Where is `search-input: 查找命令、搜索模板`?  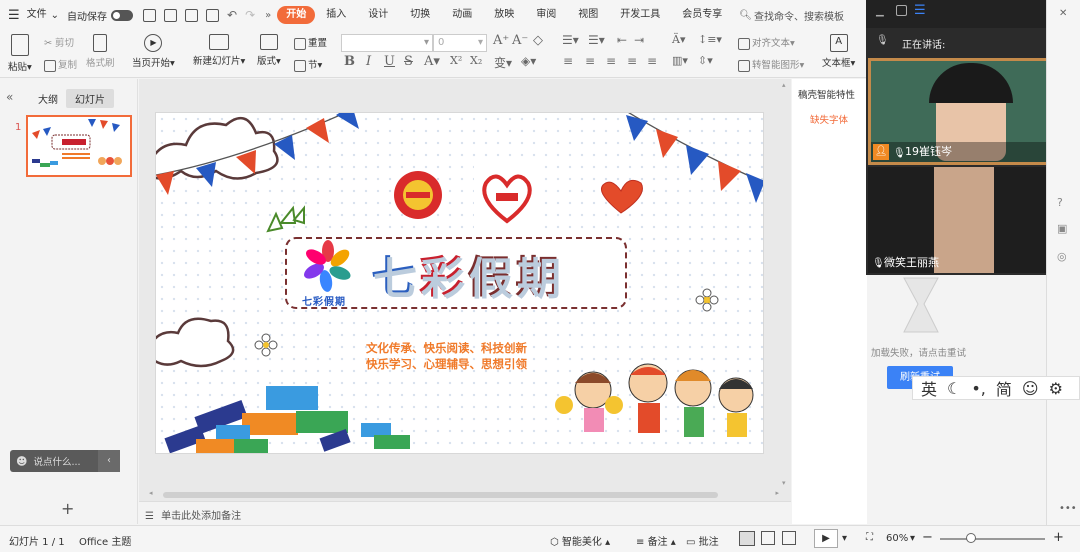 search-input: 查找命令、搜索模板 is located at coordinates (799, 15).